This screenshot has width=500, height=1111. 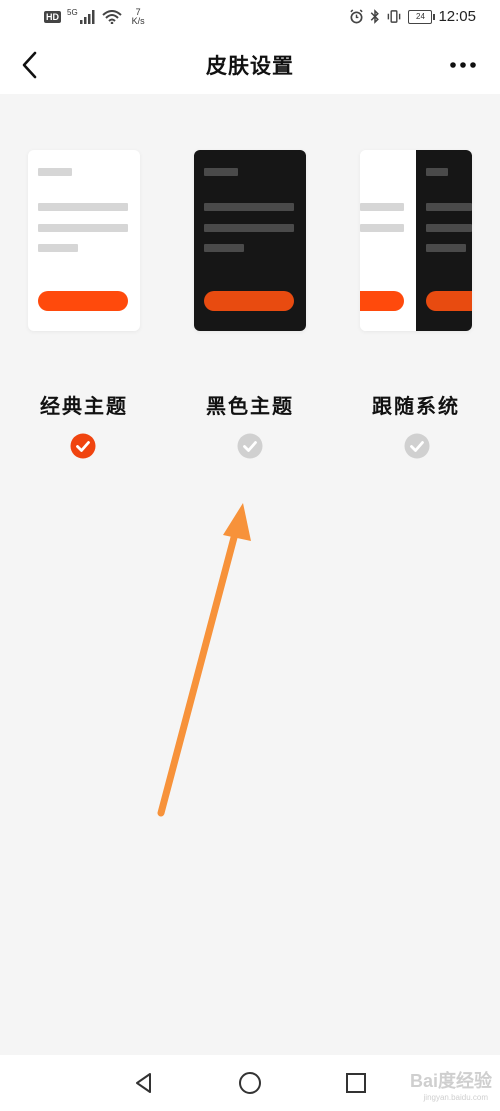 What do you see at coordinates (356, 1083) in the screenshot?
I see `nav-recents-square-icon` at bounding box center [356, 1083].